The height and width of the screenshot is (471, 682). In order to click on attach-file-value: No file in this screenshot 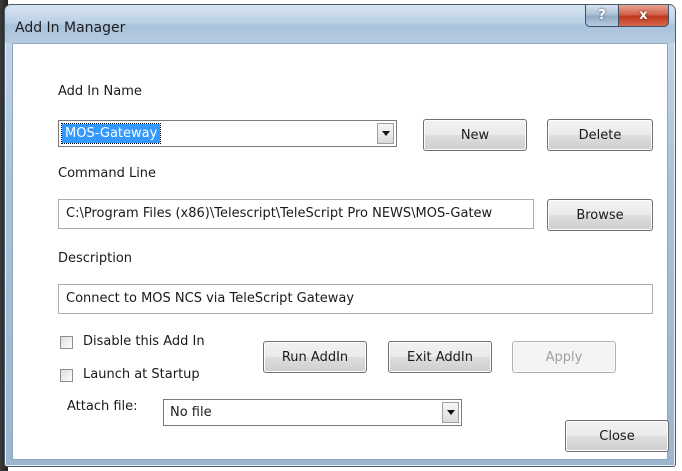, I will do `click(191, 412)`.